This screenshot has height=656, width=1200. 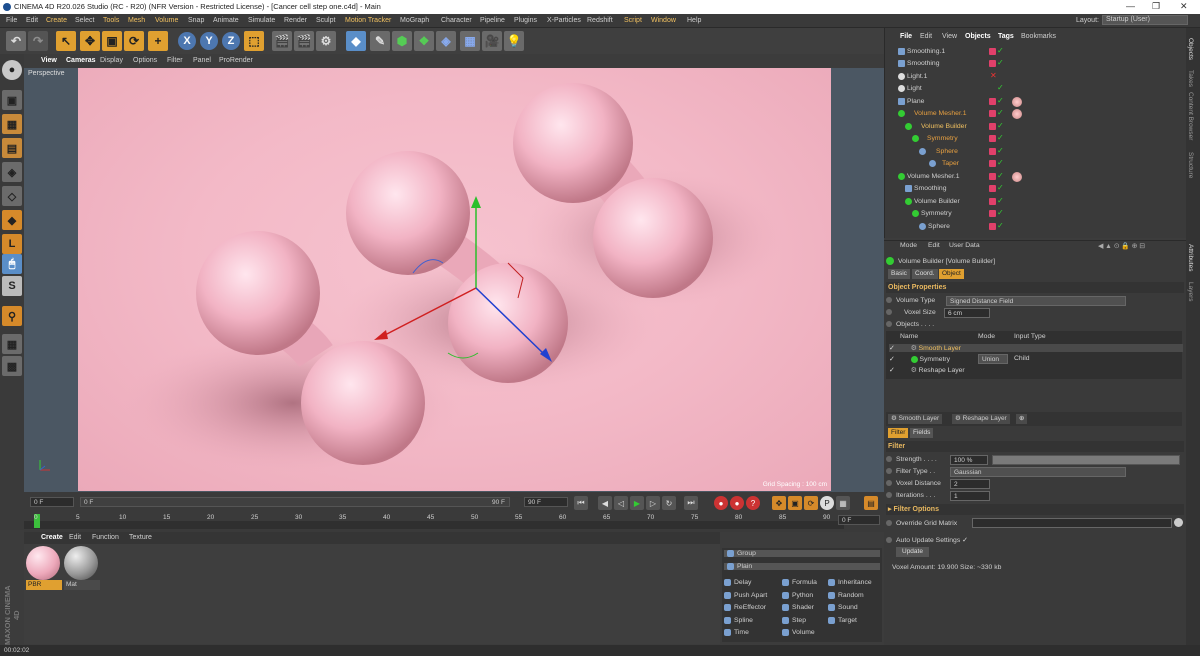 What do you see at coordinates (16, 41) in the screenshot?
I see `undo-icon: ↶` at bounding box center [16, 41].